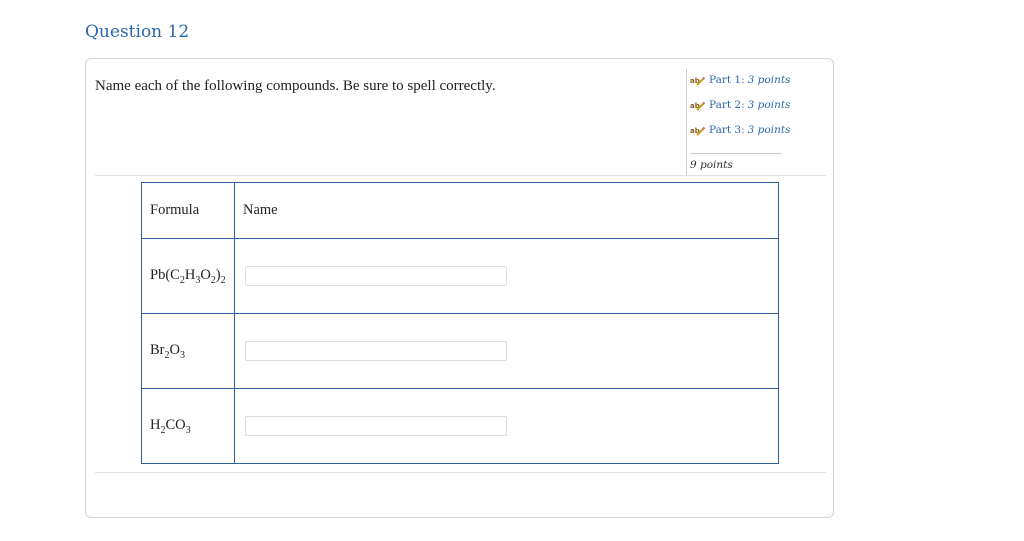 The width and height of the screenshot is (1024, 541). Describe the element at coordinates (736, 162) in the screenshot. I see `total-points: 9 points` at that location.